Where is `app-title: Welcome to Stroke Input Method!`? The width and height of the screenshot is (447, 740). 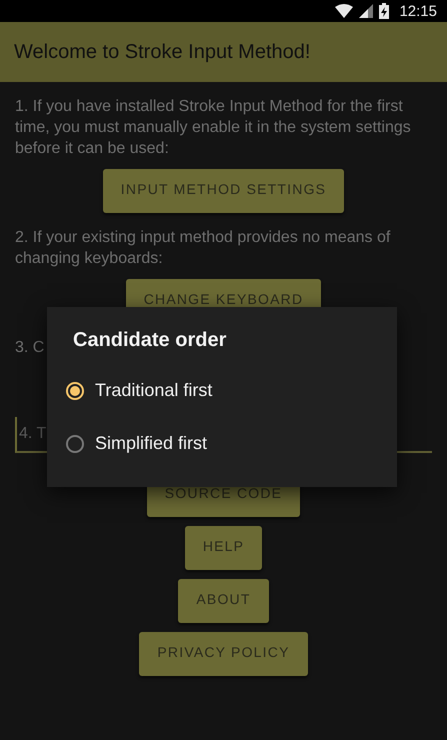
app-title: Welcome to Stroke Input Method! is located at coordinates (162, 52).